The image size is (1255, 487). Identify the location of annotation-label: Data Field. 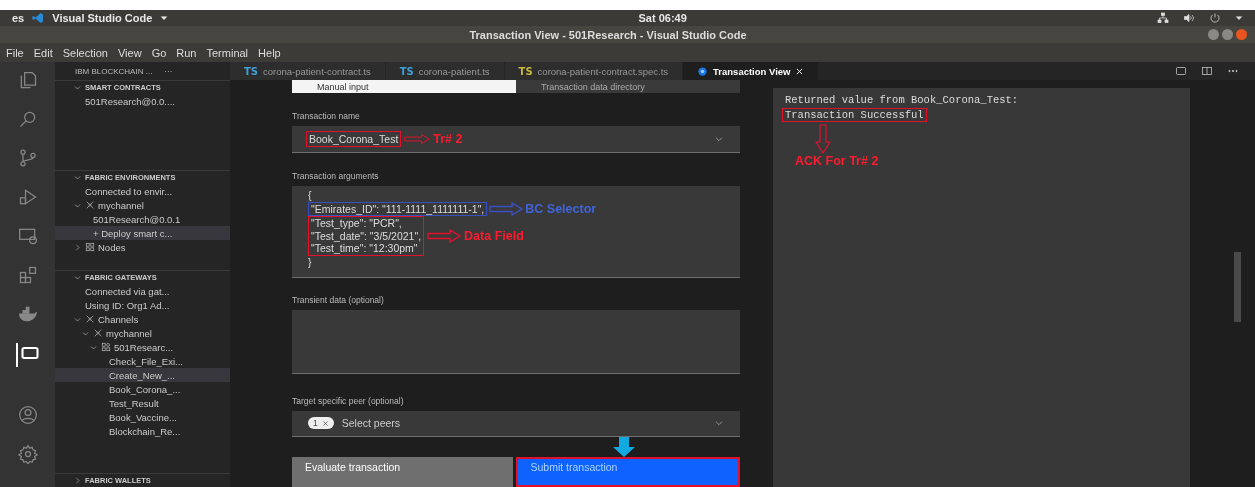
(494, 236).